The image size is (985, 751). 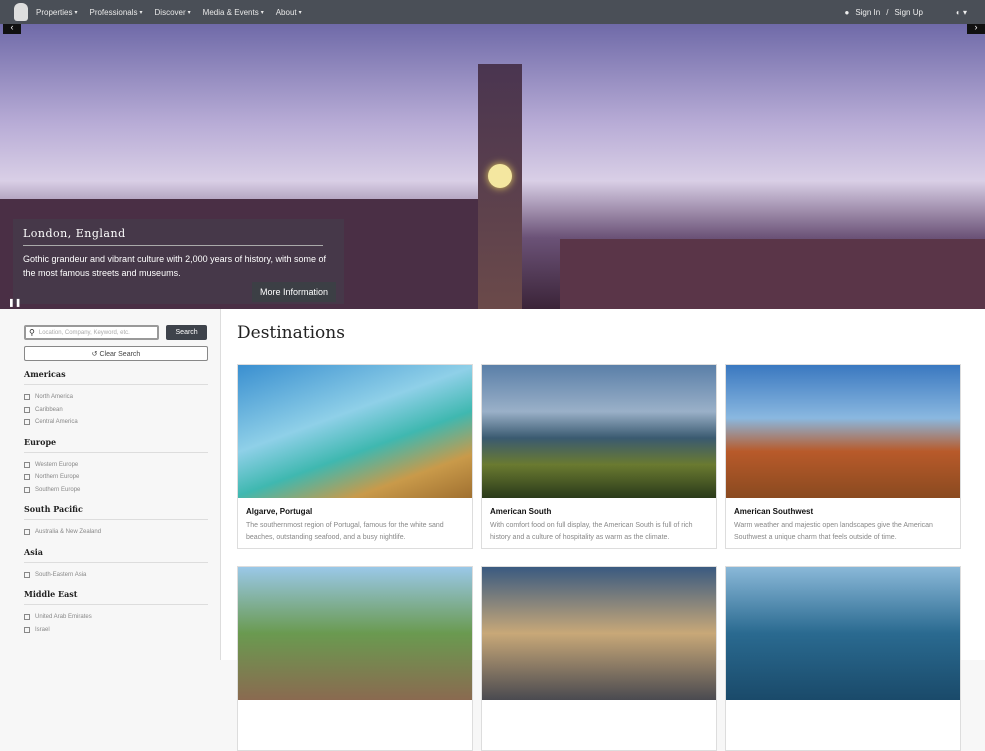 I want to click on nav-label: About, so click(x=286, y=12).